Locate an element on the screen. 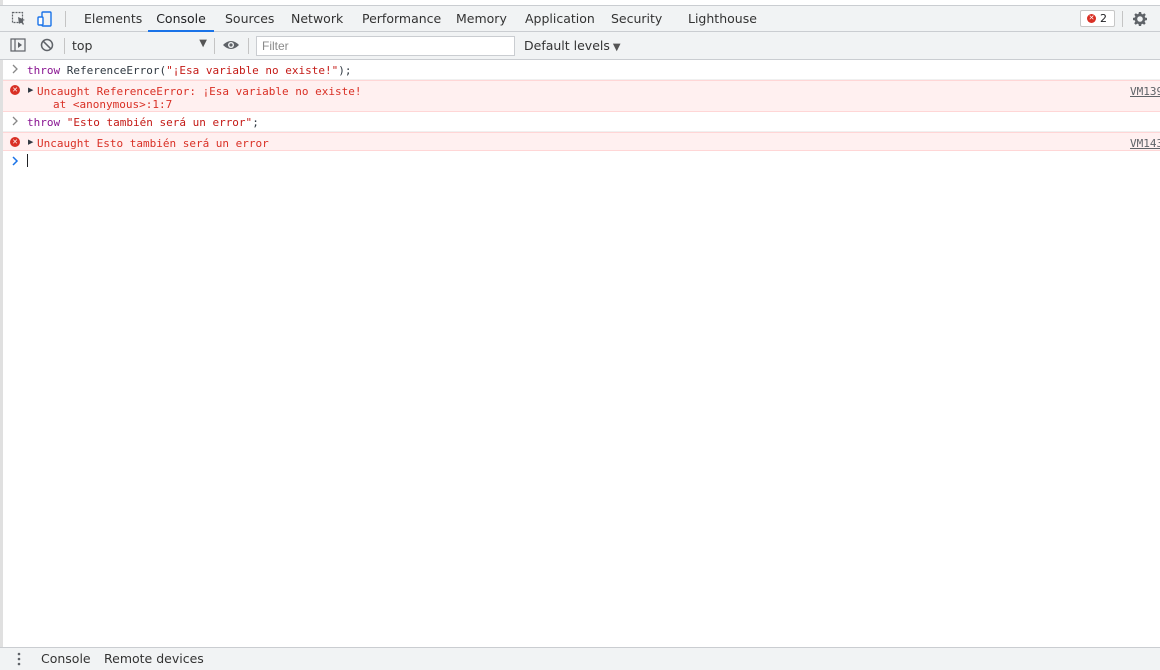 The image size is (1160, 670). log-levels-label: Default levels is located at coordinates (567, 45).